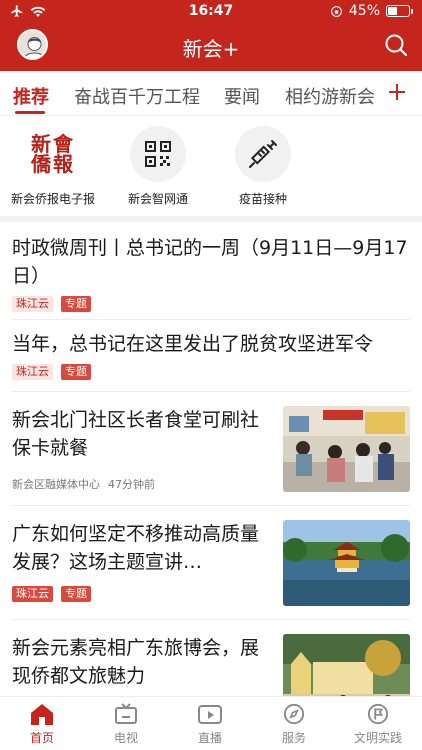  I want to click on news-item: 时政微周刊丨总书记的一周（9月11日—9月17日） 珠江云 专题, so click(211, 271).